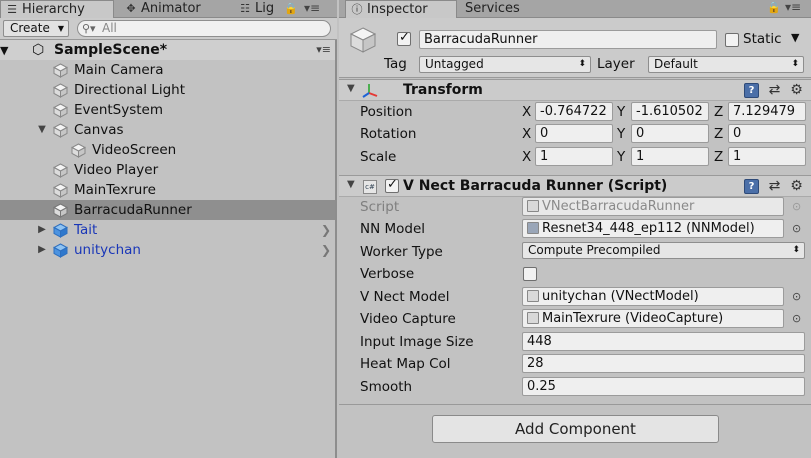 The width and height of the screenshot is (811, 458). I want to click on transform-icon, so click(370, 92).